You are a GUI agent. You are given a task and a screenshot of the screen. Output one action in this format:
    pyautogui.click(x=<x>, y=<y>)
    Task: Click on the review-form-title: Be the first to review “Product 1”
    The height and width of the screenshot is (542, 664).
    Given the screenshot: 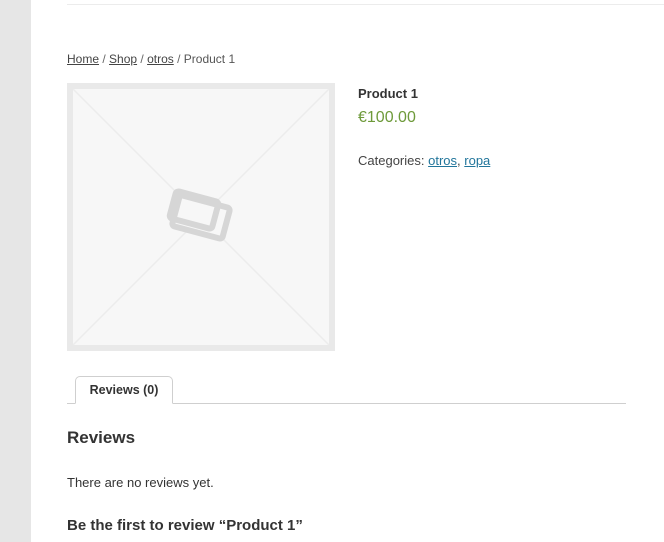 What is the action you would take?
    pyautogui.click(x=185, y=525)
    